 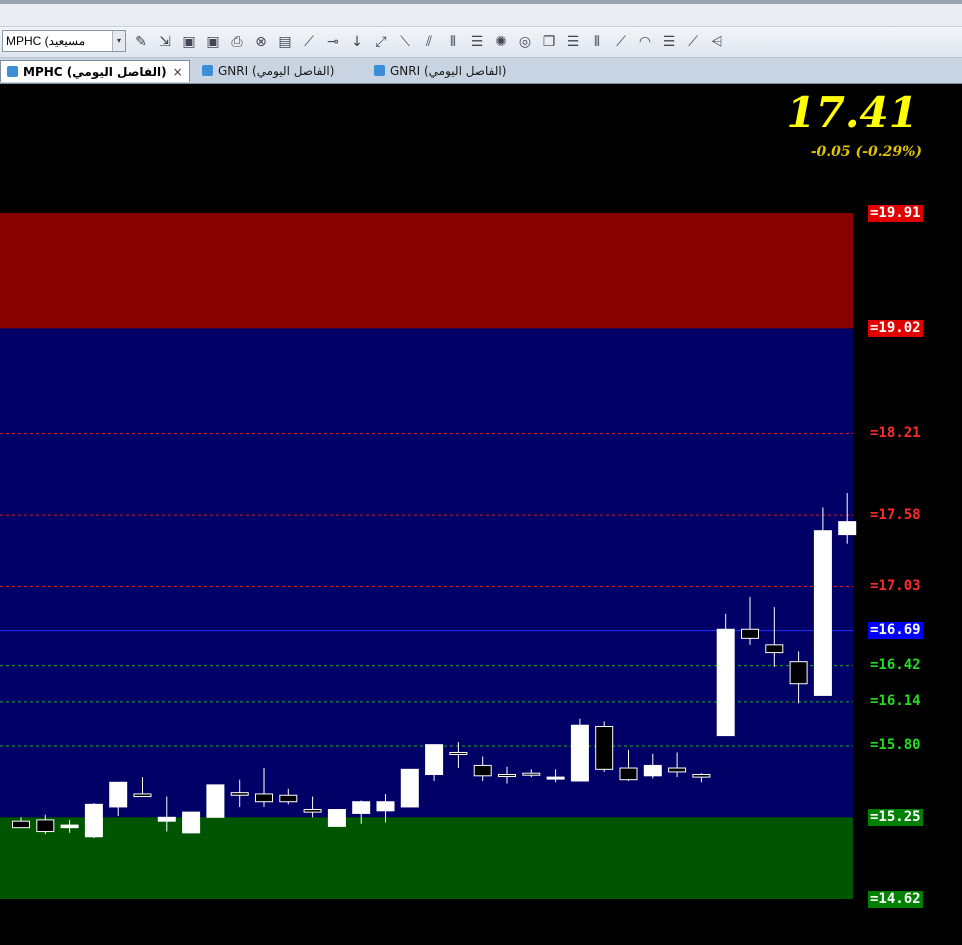 I want to click on parallel-lines-icon: ⫽, so click(x=429, y=42).